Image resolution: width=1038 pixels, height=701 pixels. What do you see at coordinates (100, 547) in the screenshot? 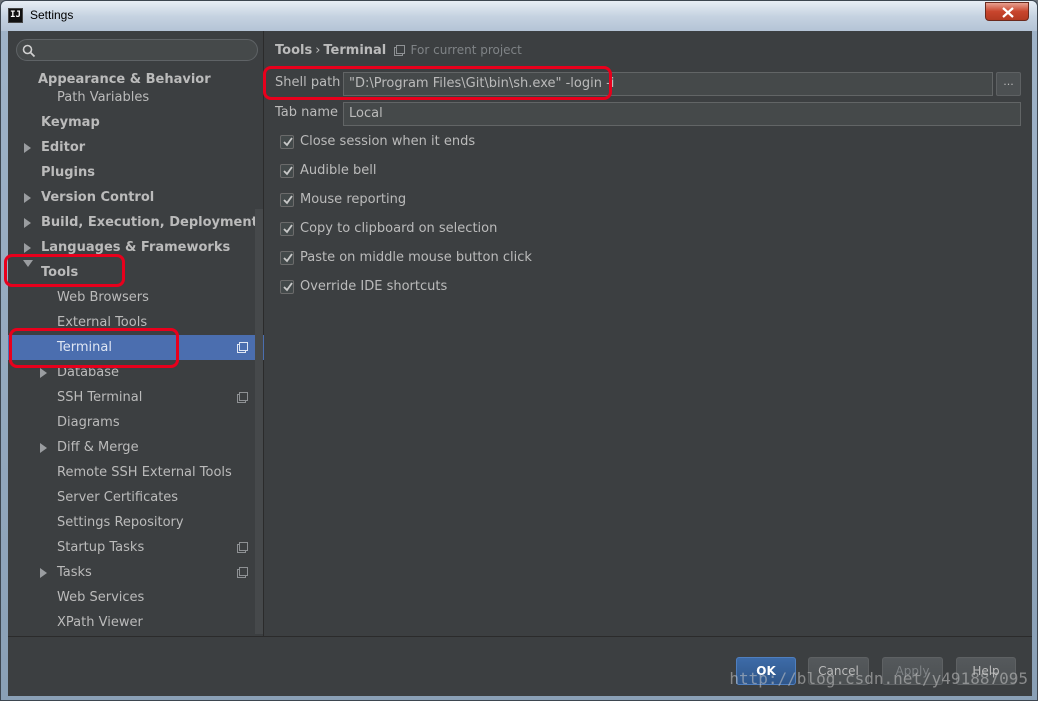
I see `tree-item-startup-tasks: Startup Tasks` at bounding box center [100, 547].